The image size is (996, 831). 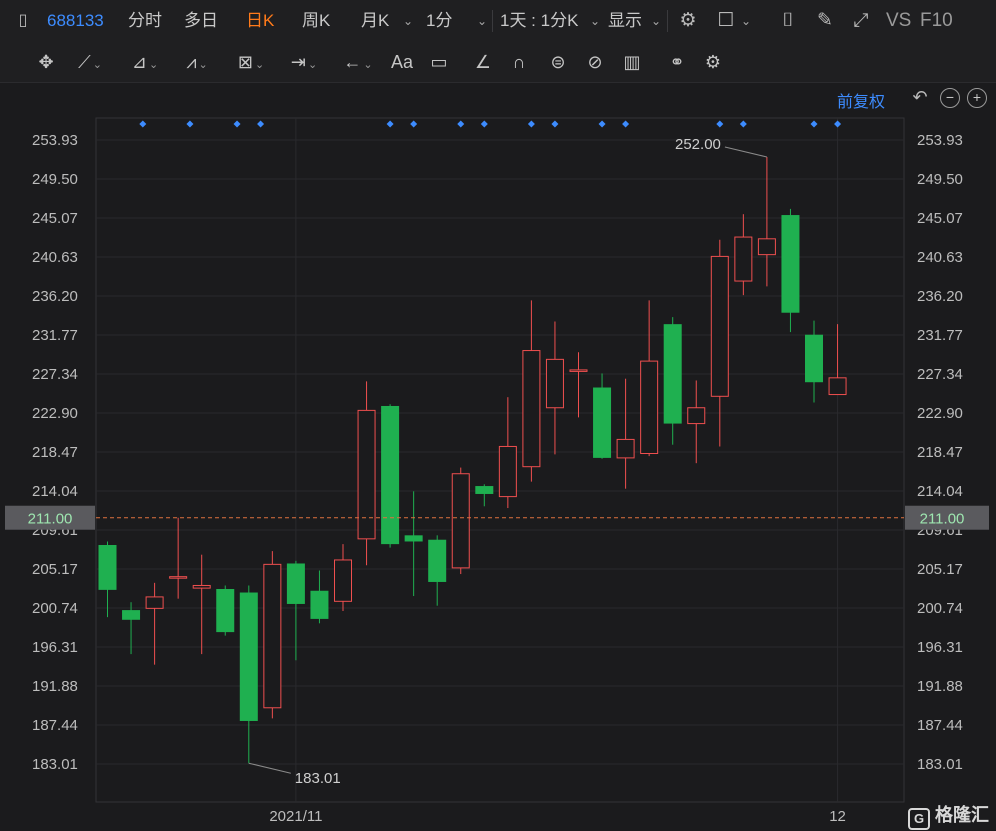 I want to click on y-tick-label-left: 253.93, so click(x=55, y=140).